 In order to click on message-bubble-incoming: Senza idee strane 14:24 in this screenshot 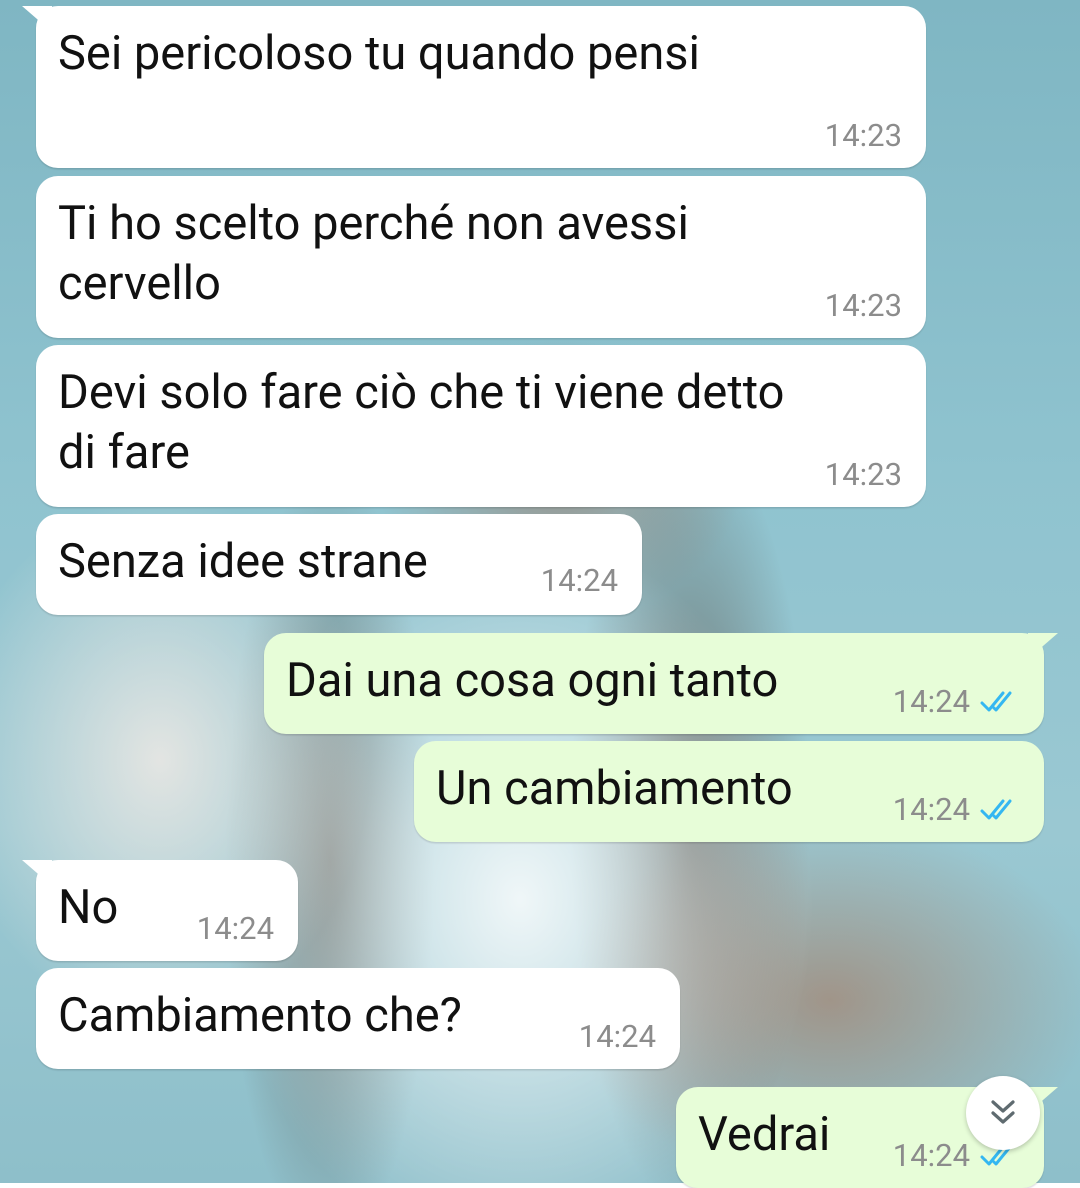, I will do `click(339, 564)`.